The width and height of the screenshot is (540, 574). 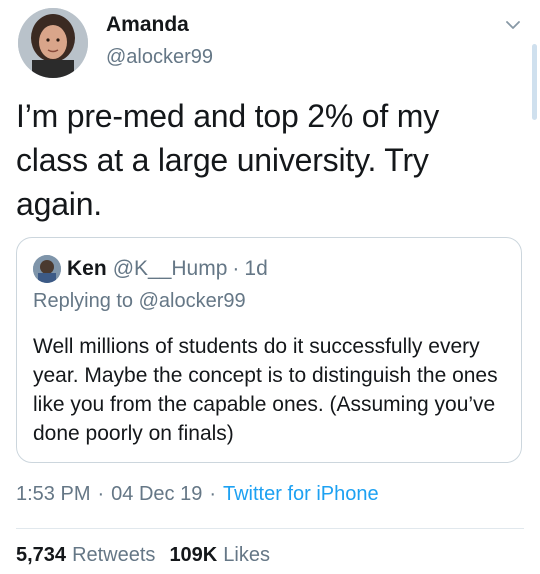 What do you see at coordinates (53, 494) in the screenshot?
I see `tweet-time: 1:53 PM` at bounding box center [53, 494].